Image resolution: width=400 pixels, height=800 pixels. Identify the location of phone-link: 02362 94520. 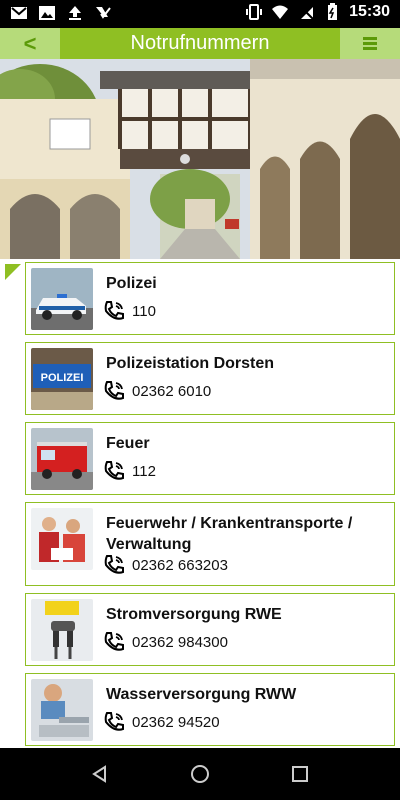
(161, 722).